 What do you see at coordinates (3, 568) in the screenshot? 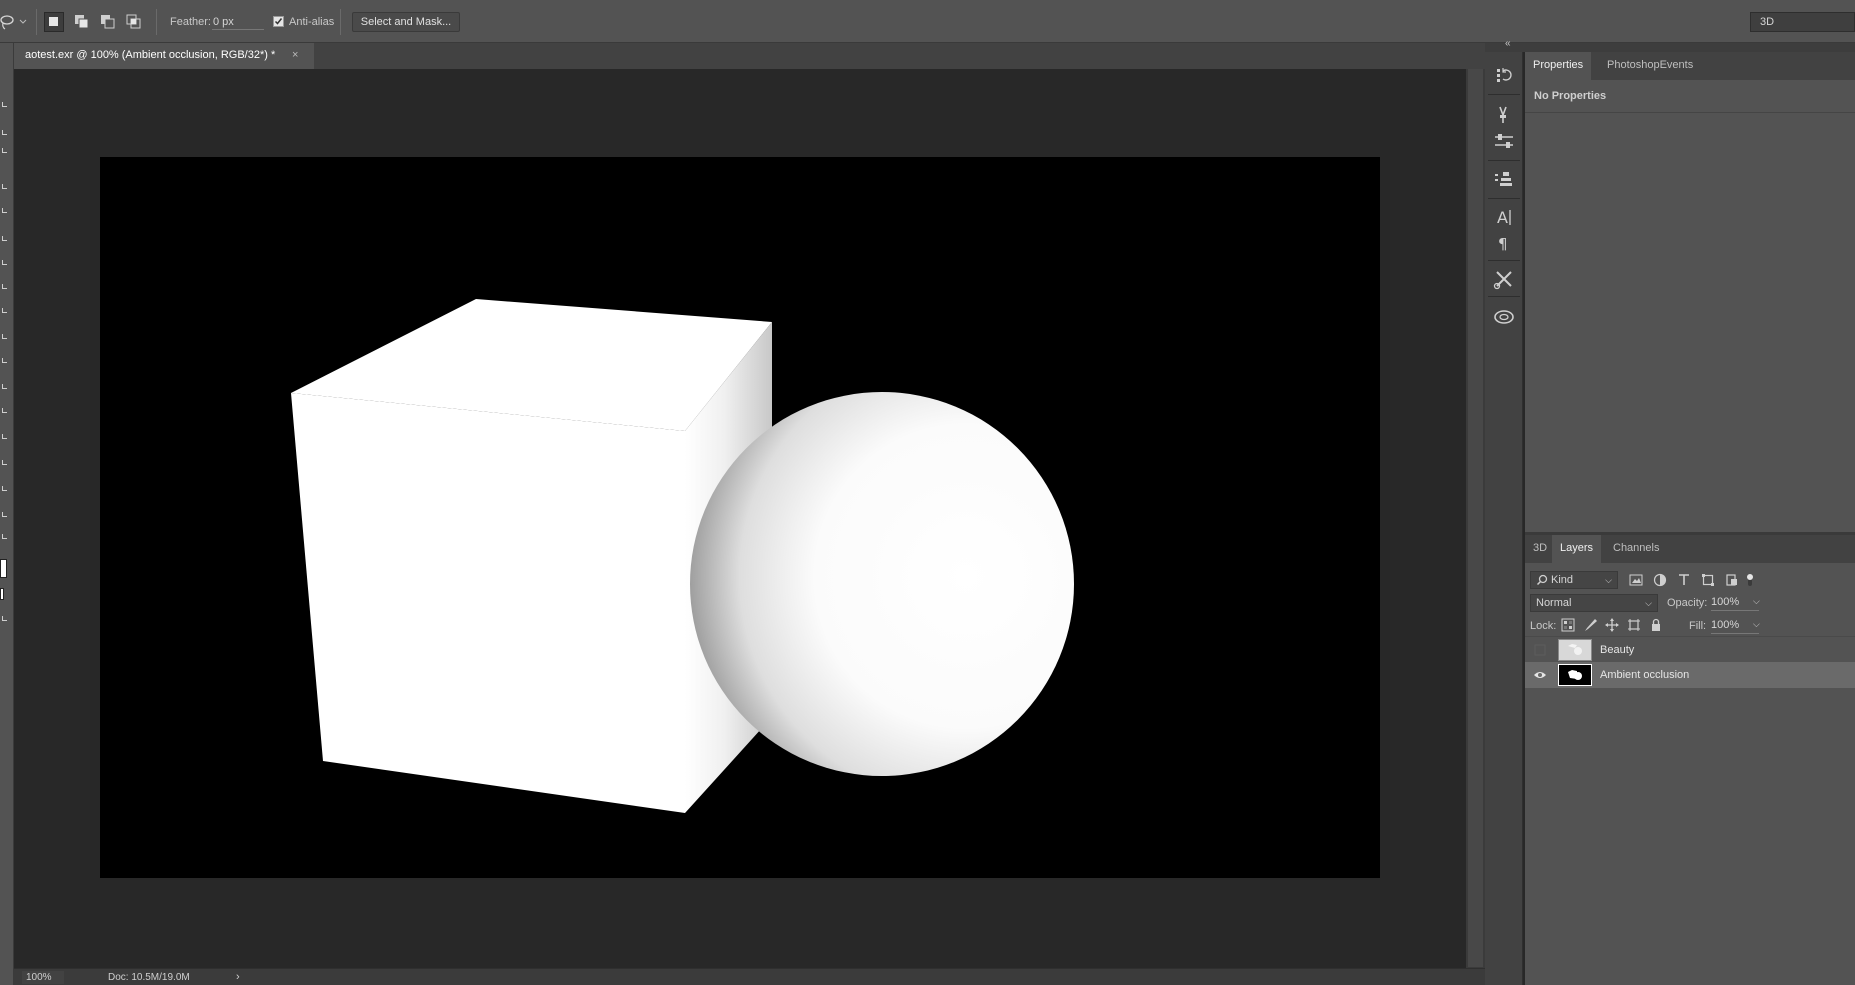
I see `foreground-color-swatch` at bounding box center [3, 568].